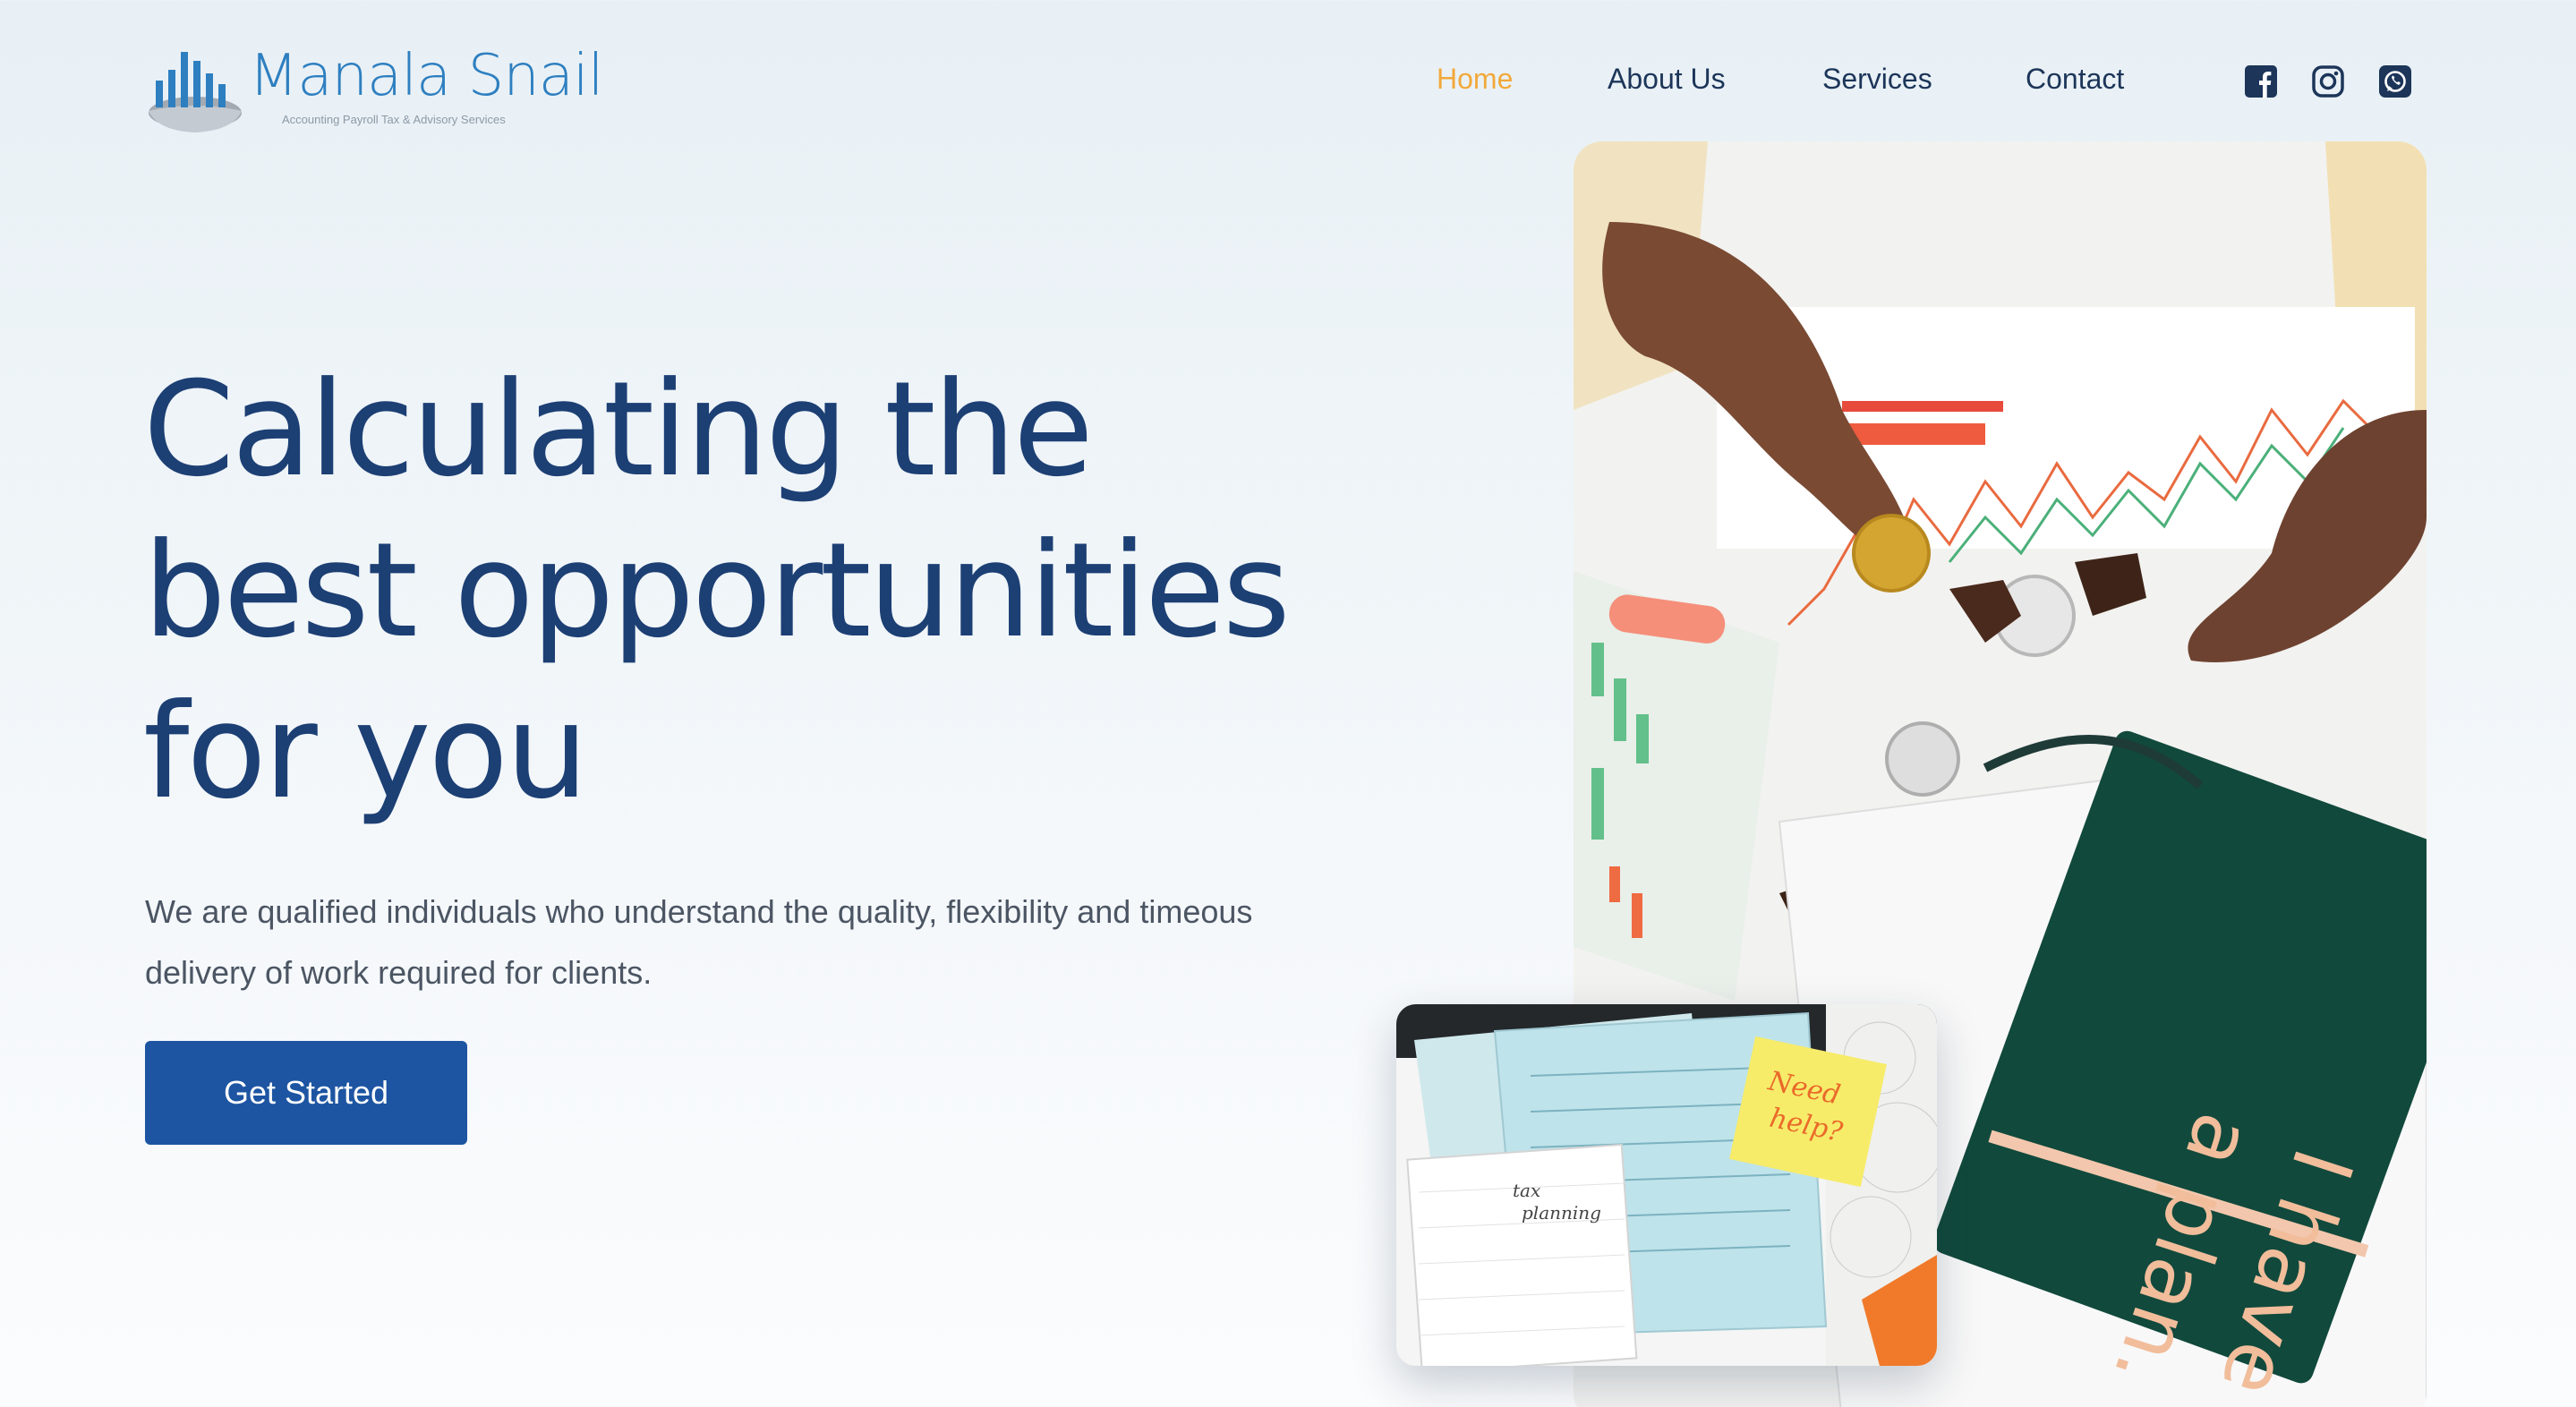  I want to click on nav-home: Home, so click(1475, 79).